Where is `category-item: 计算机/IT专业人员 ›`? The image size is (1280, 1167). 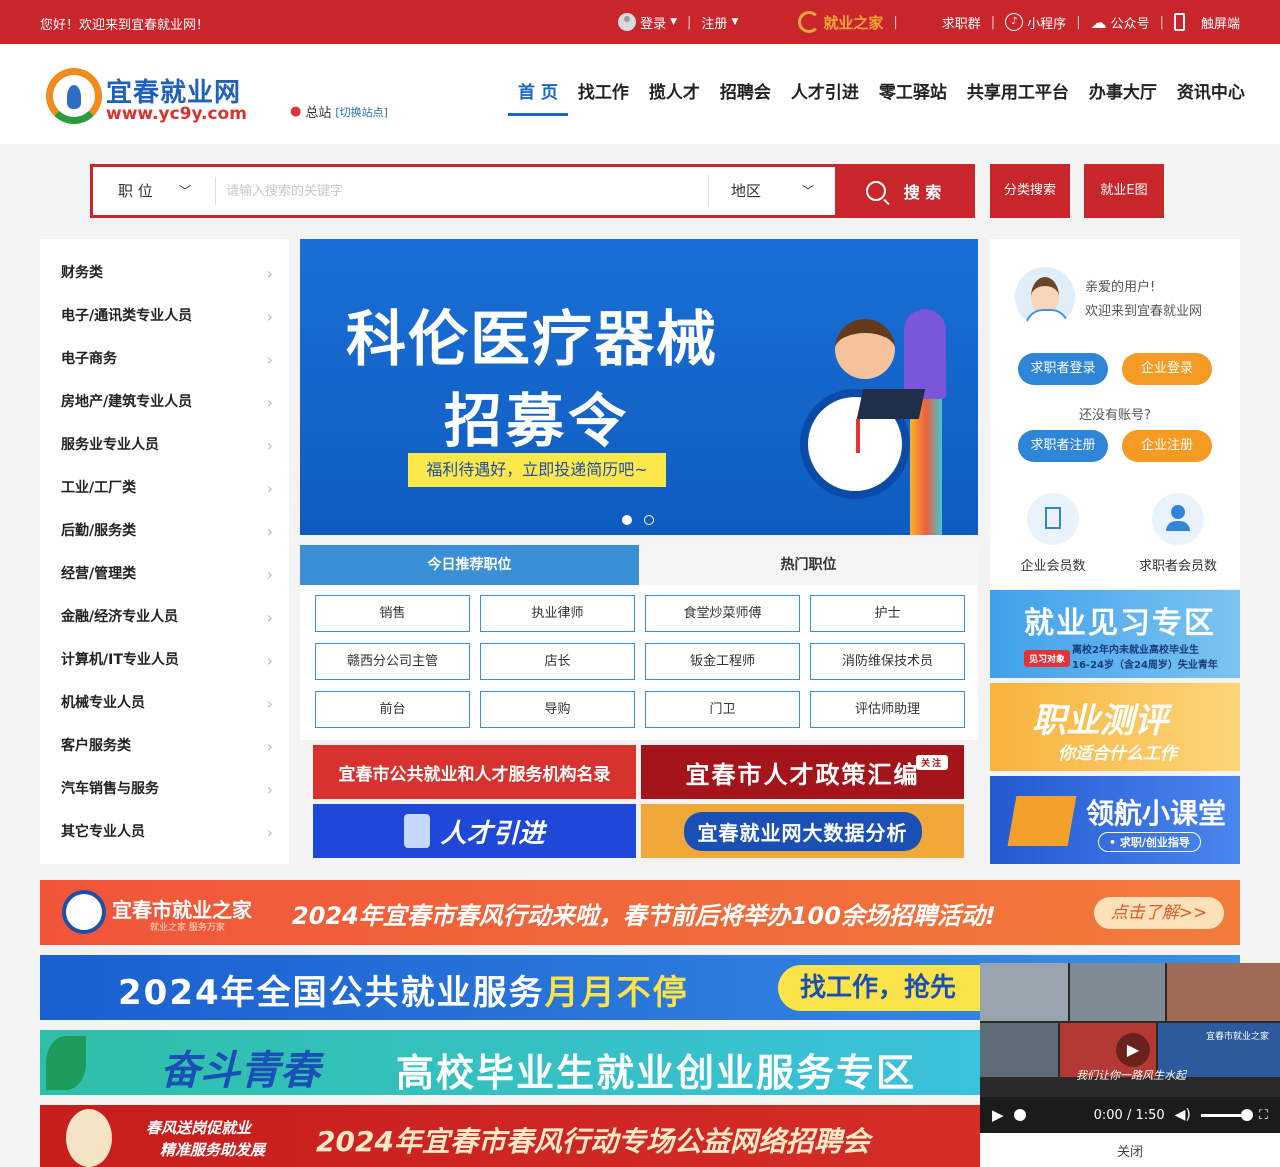
category-item: 计算机/IT专业人员 › is located at coordinates (164, 660).